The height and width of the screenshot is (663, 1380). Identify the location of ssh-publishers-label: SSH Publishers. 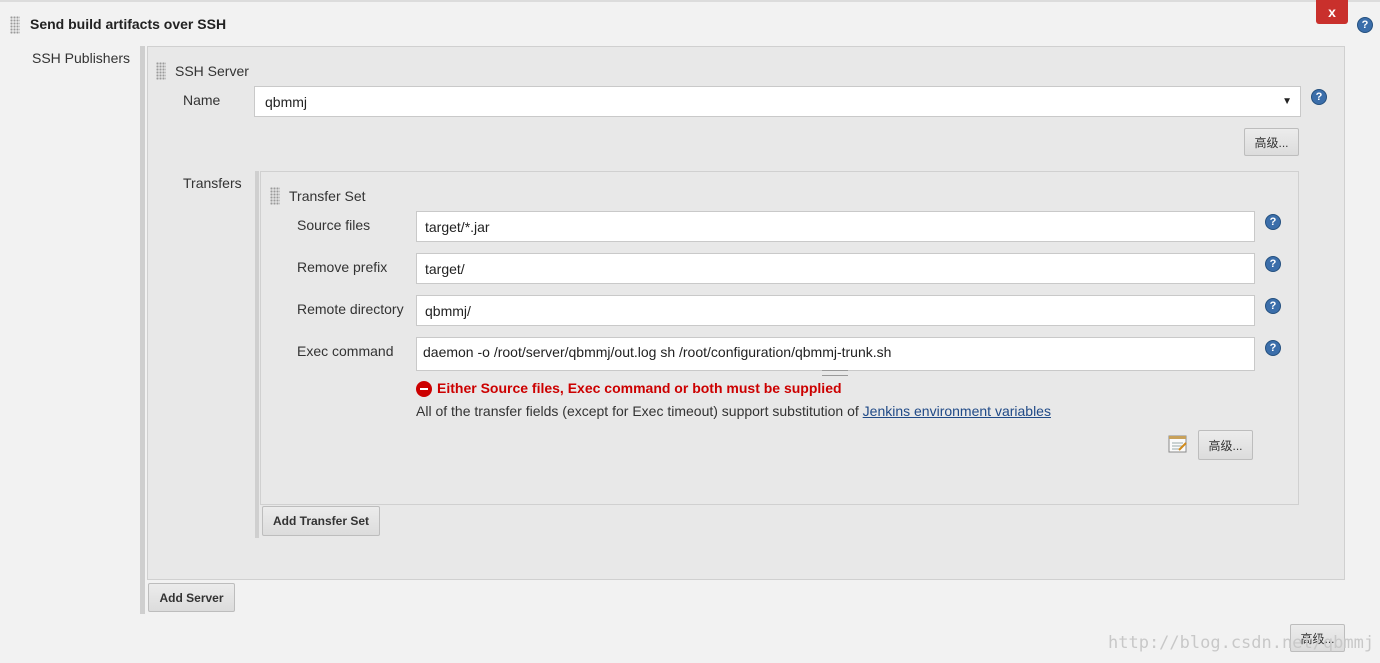
(81, 58).